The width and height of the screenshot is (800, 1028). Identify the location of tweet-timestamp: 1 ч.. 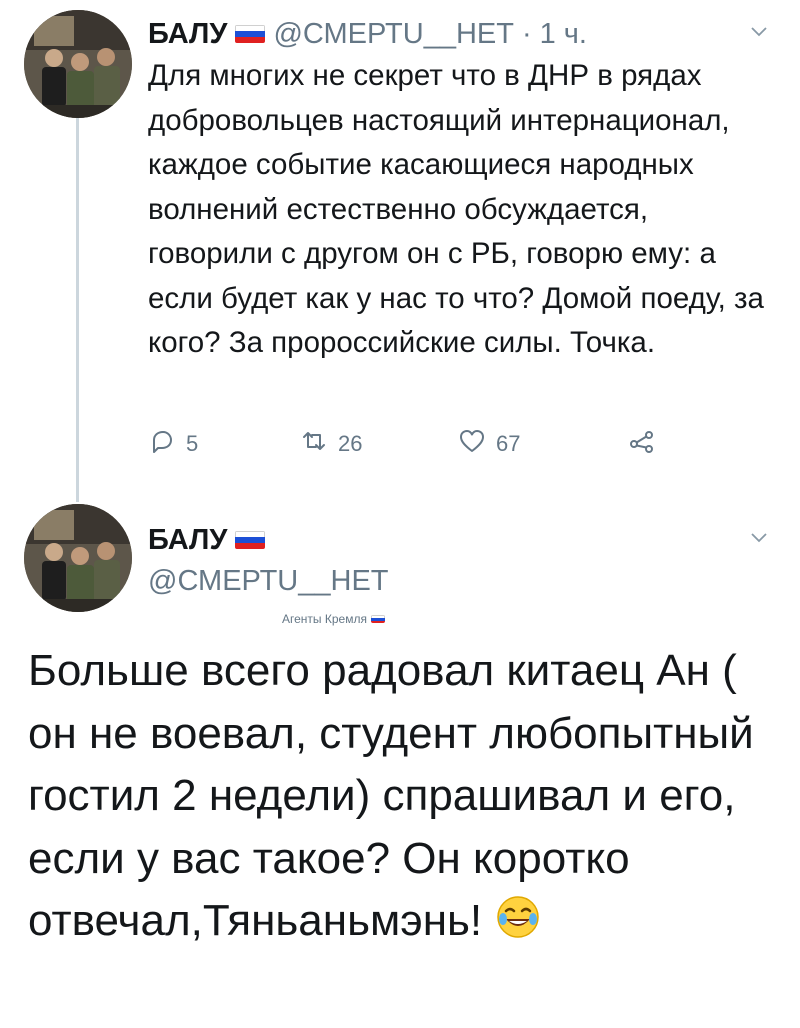
(563, 34).